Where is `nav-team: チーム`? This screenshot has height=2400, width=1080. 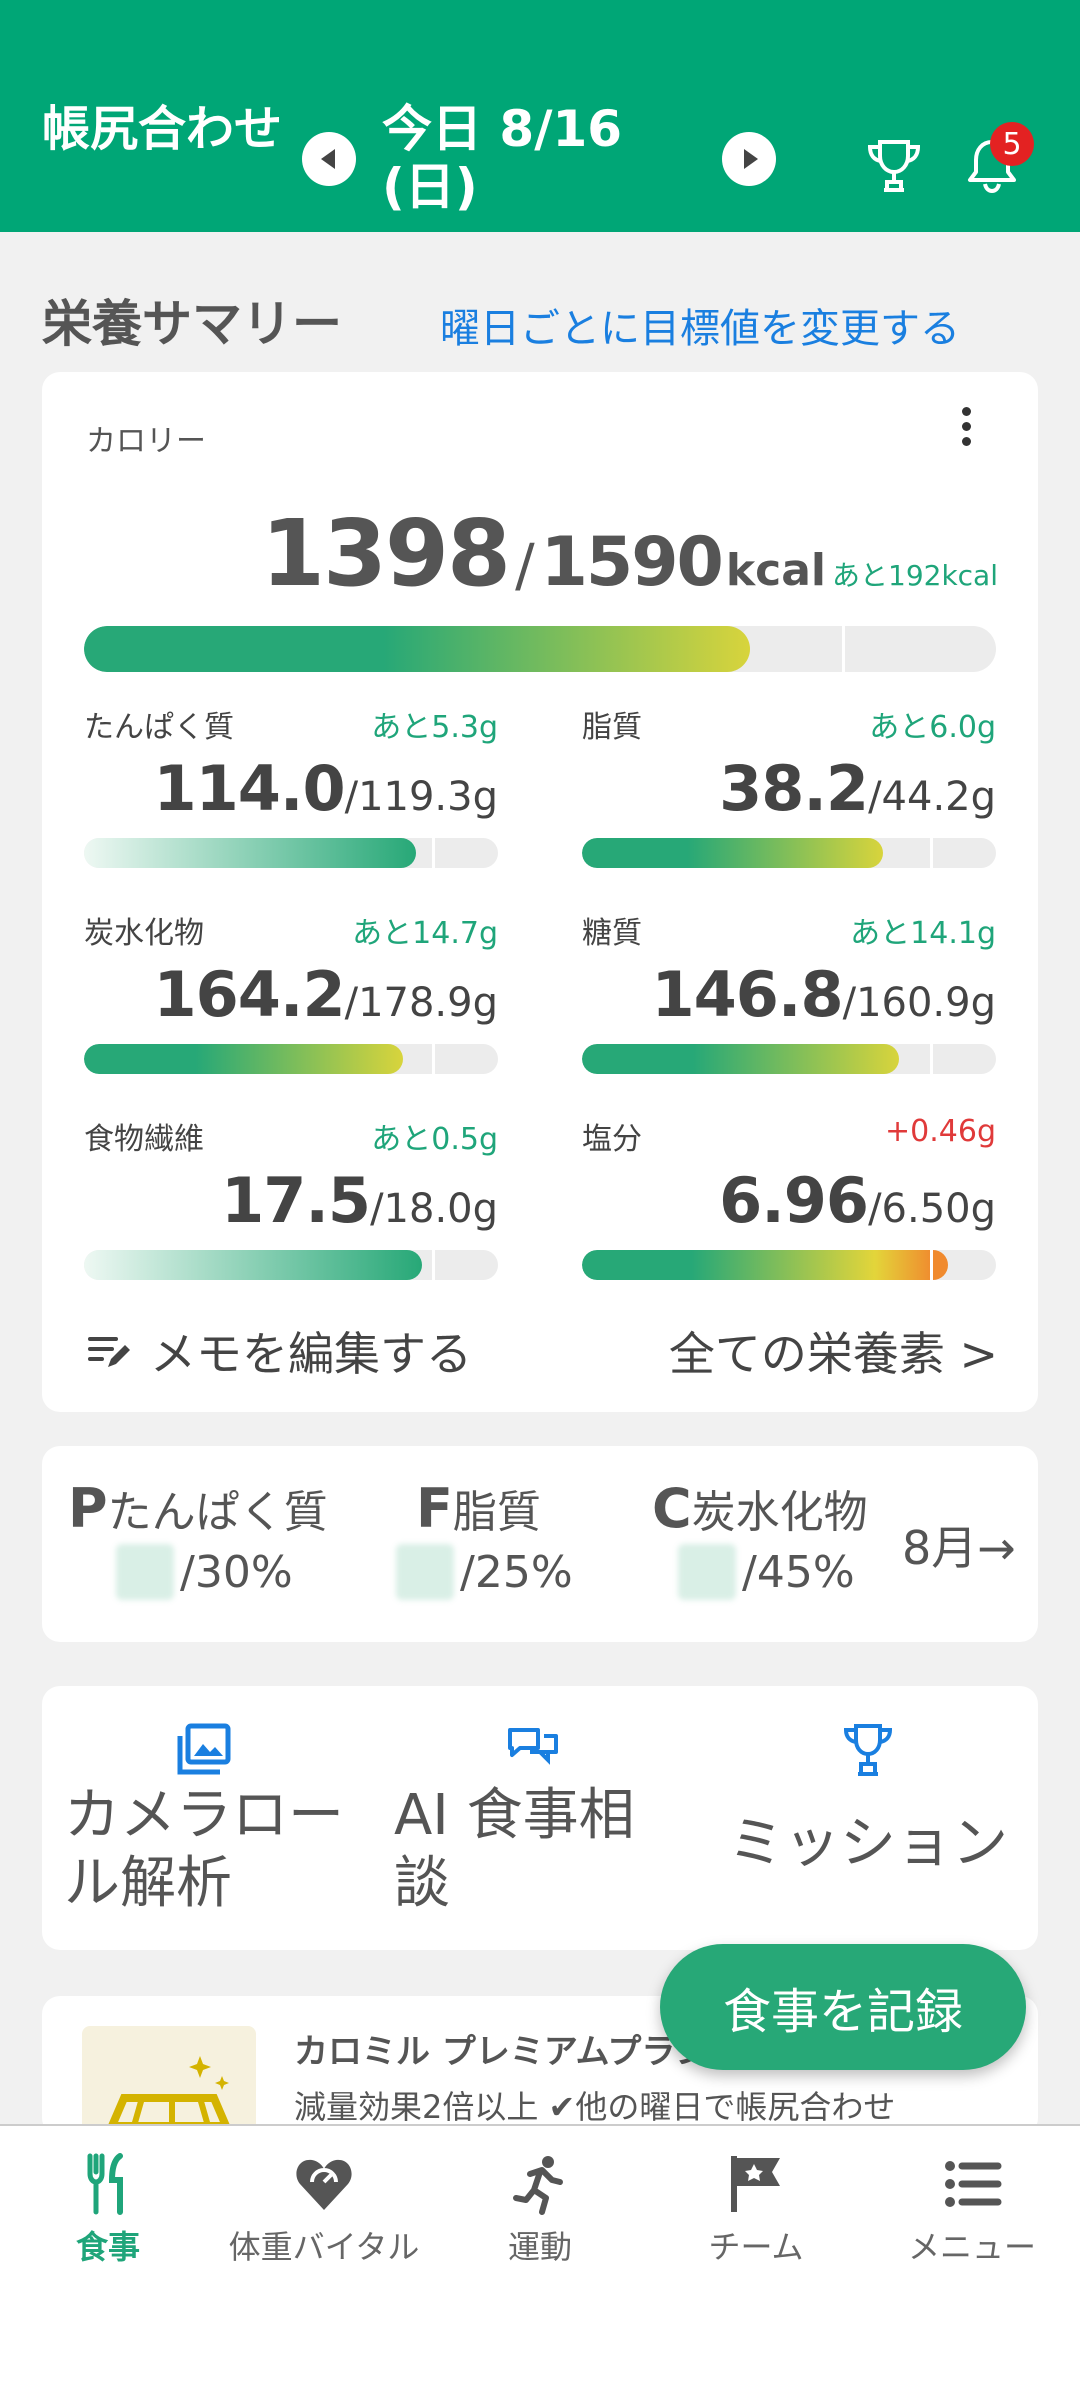 nav-team: チーム is located at coordinates (756, 2210).